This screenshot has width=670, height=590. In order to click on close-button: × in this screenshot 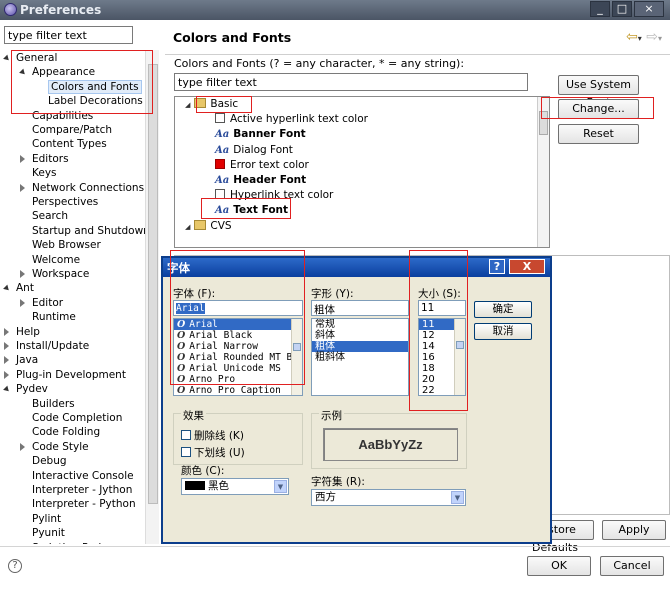, I will do `click(649, 9)`.